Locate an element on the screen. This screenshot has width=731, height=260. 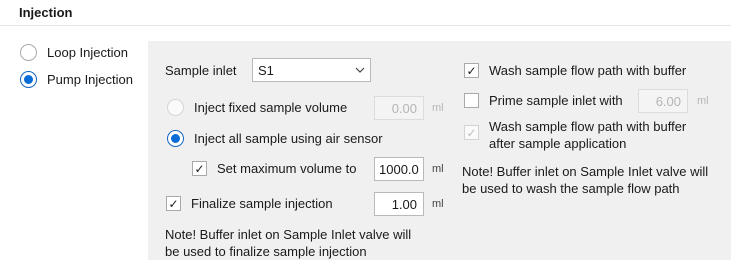
sample-inlet-select: S1 is located at coordinates (311, 70).